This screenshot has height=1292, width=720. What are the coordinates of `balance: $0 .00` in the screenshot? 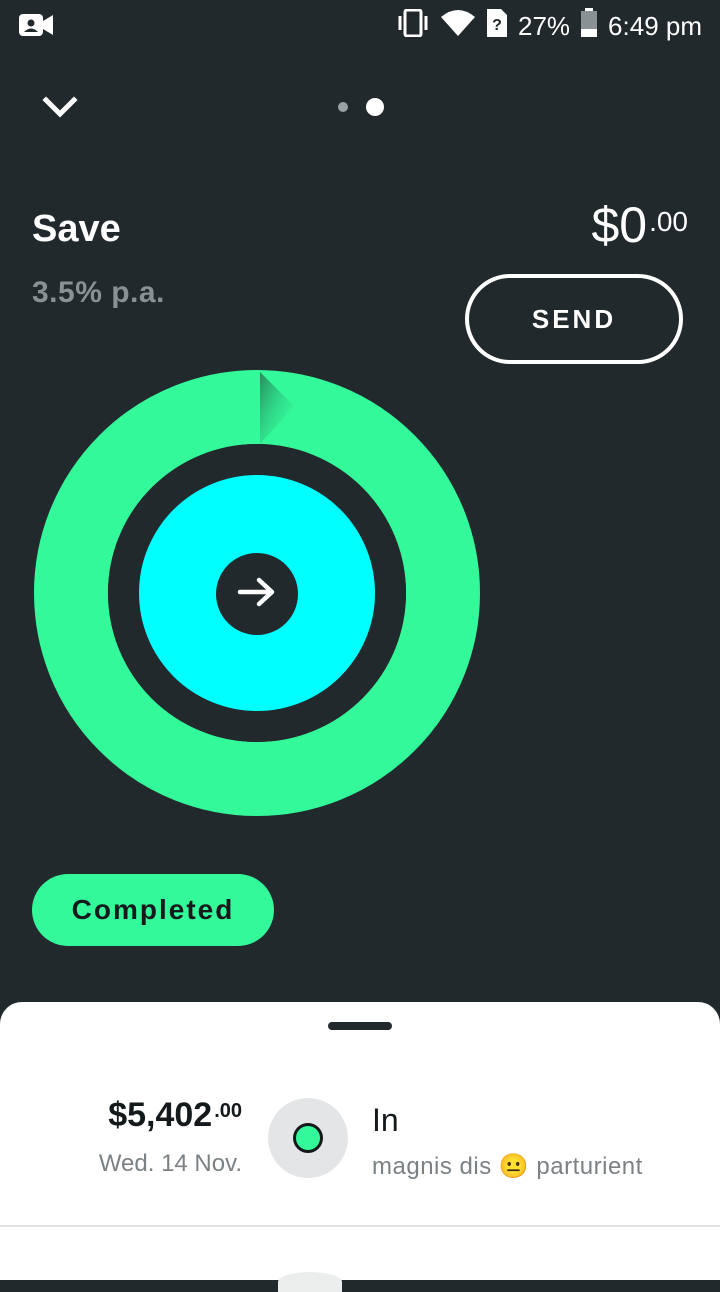 It's located at (639, 225).